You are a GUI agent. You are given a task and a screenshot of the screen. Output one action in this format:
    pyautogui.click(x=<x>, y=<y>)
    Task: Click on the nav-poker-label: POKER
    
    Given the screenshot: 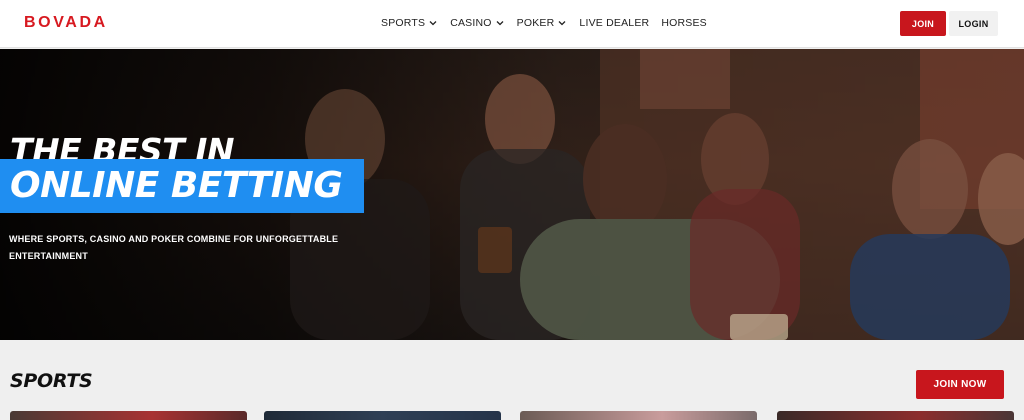 What is the action you would take?
    pyautogui.click(x=535, y=23)
    